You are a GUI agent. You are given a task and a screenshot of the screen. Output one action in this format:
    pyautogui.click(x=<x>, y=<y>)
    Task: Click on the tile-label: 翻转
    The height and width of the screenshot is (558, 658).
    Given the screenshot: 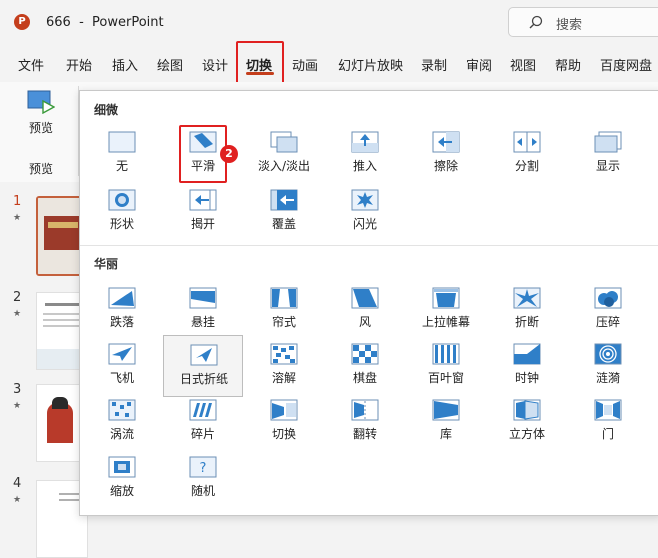 What is the action you would take?
    pyautogui.click(x=364, y=434)
    